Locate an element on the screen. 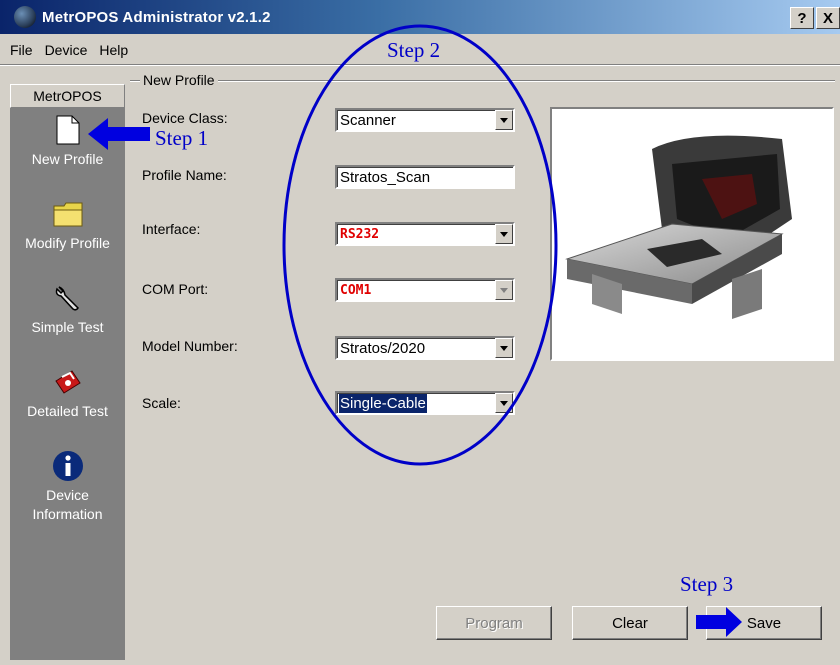 The height and width of the screenshot is (665, 840). sidebar-item-simple-test: Simple Test is located at coordinates (67, 309).